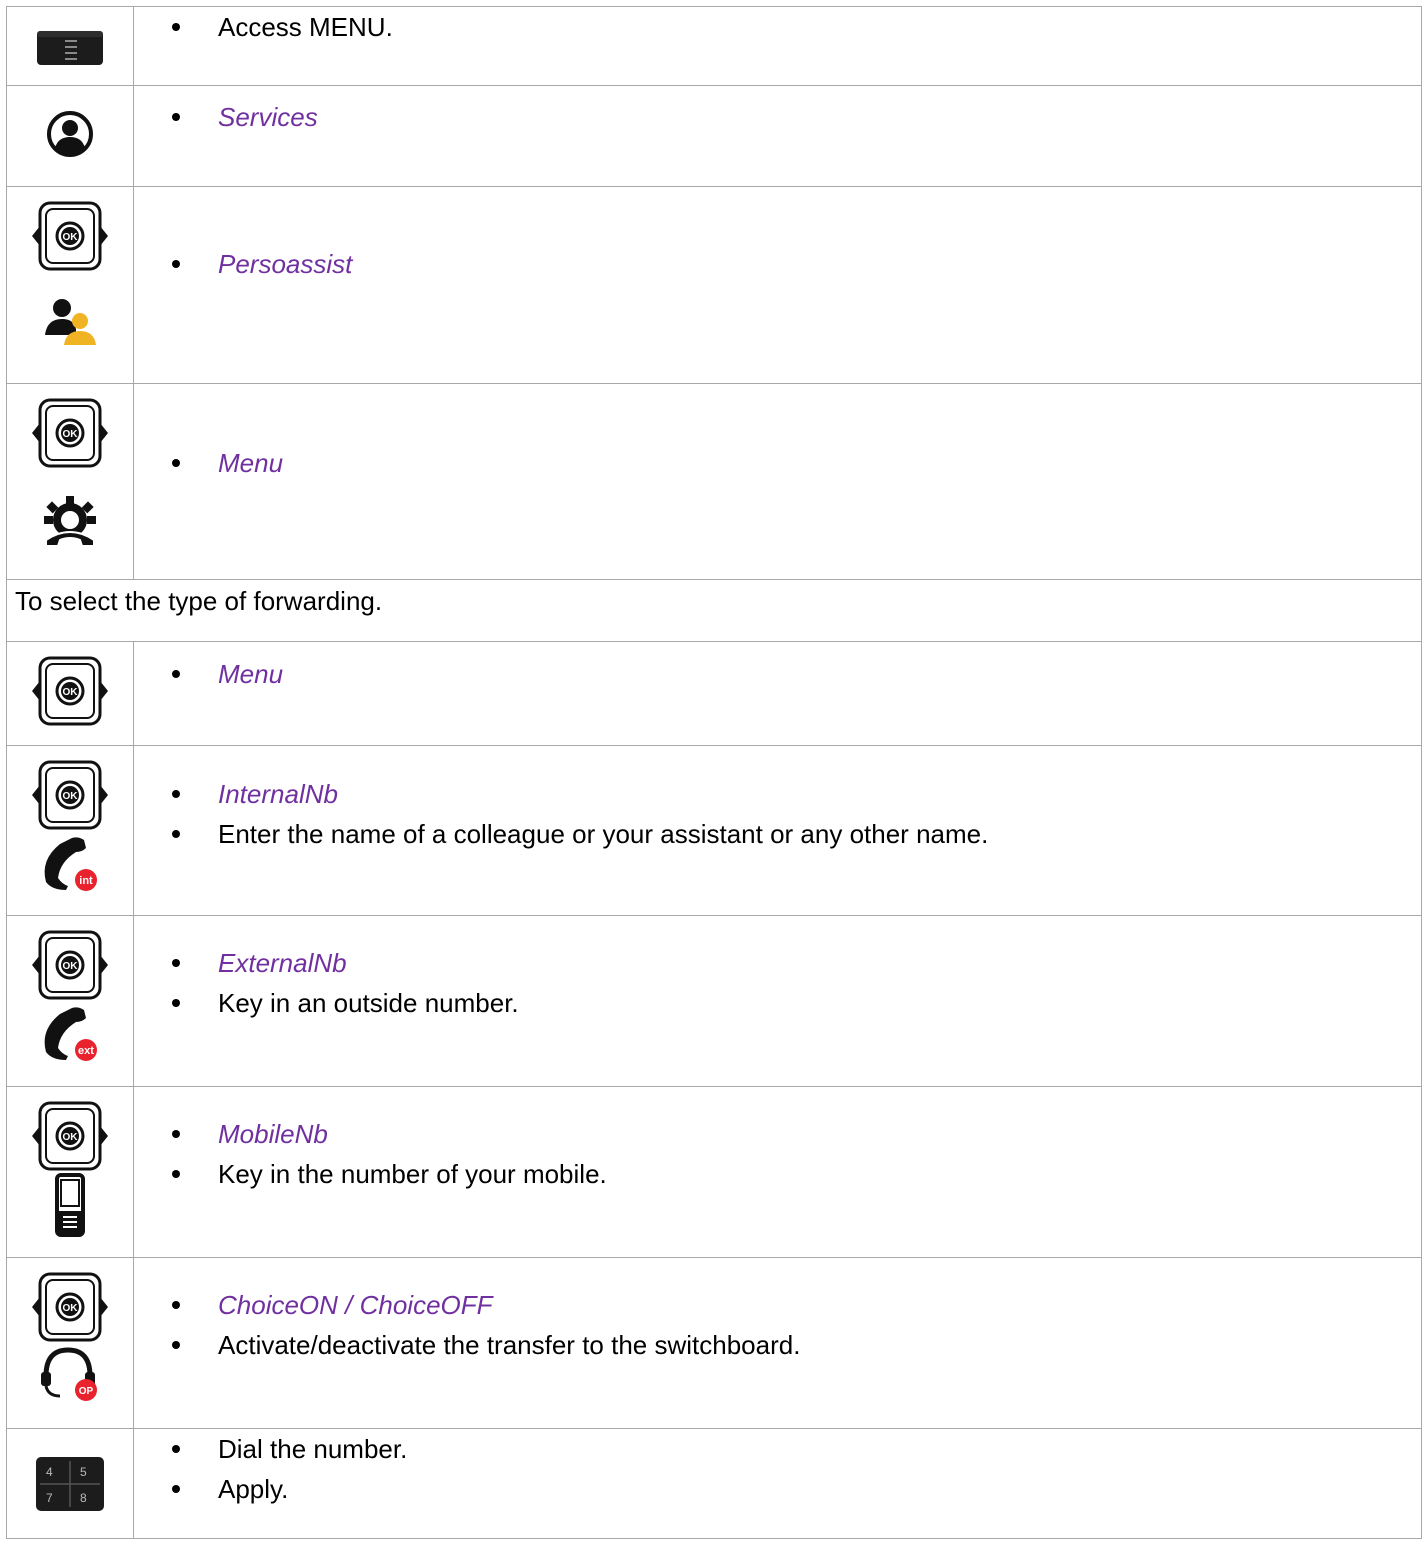 The height and width of the screenshot is (1544, 1426). I want to click on list-item: Access MENU., so click(777, 27).